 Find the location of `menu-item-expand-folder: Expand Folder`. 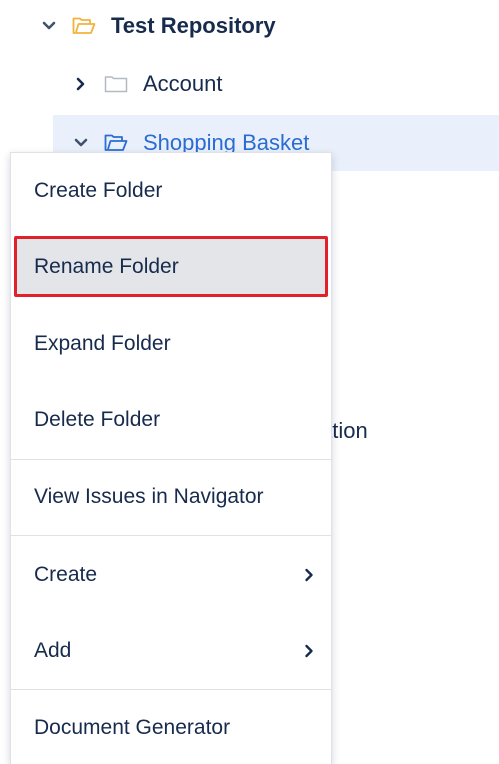

menu-item-expand-folder: Expand Folder is located at coordinates (171, 344).